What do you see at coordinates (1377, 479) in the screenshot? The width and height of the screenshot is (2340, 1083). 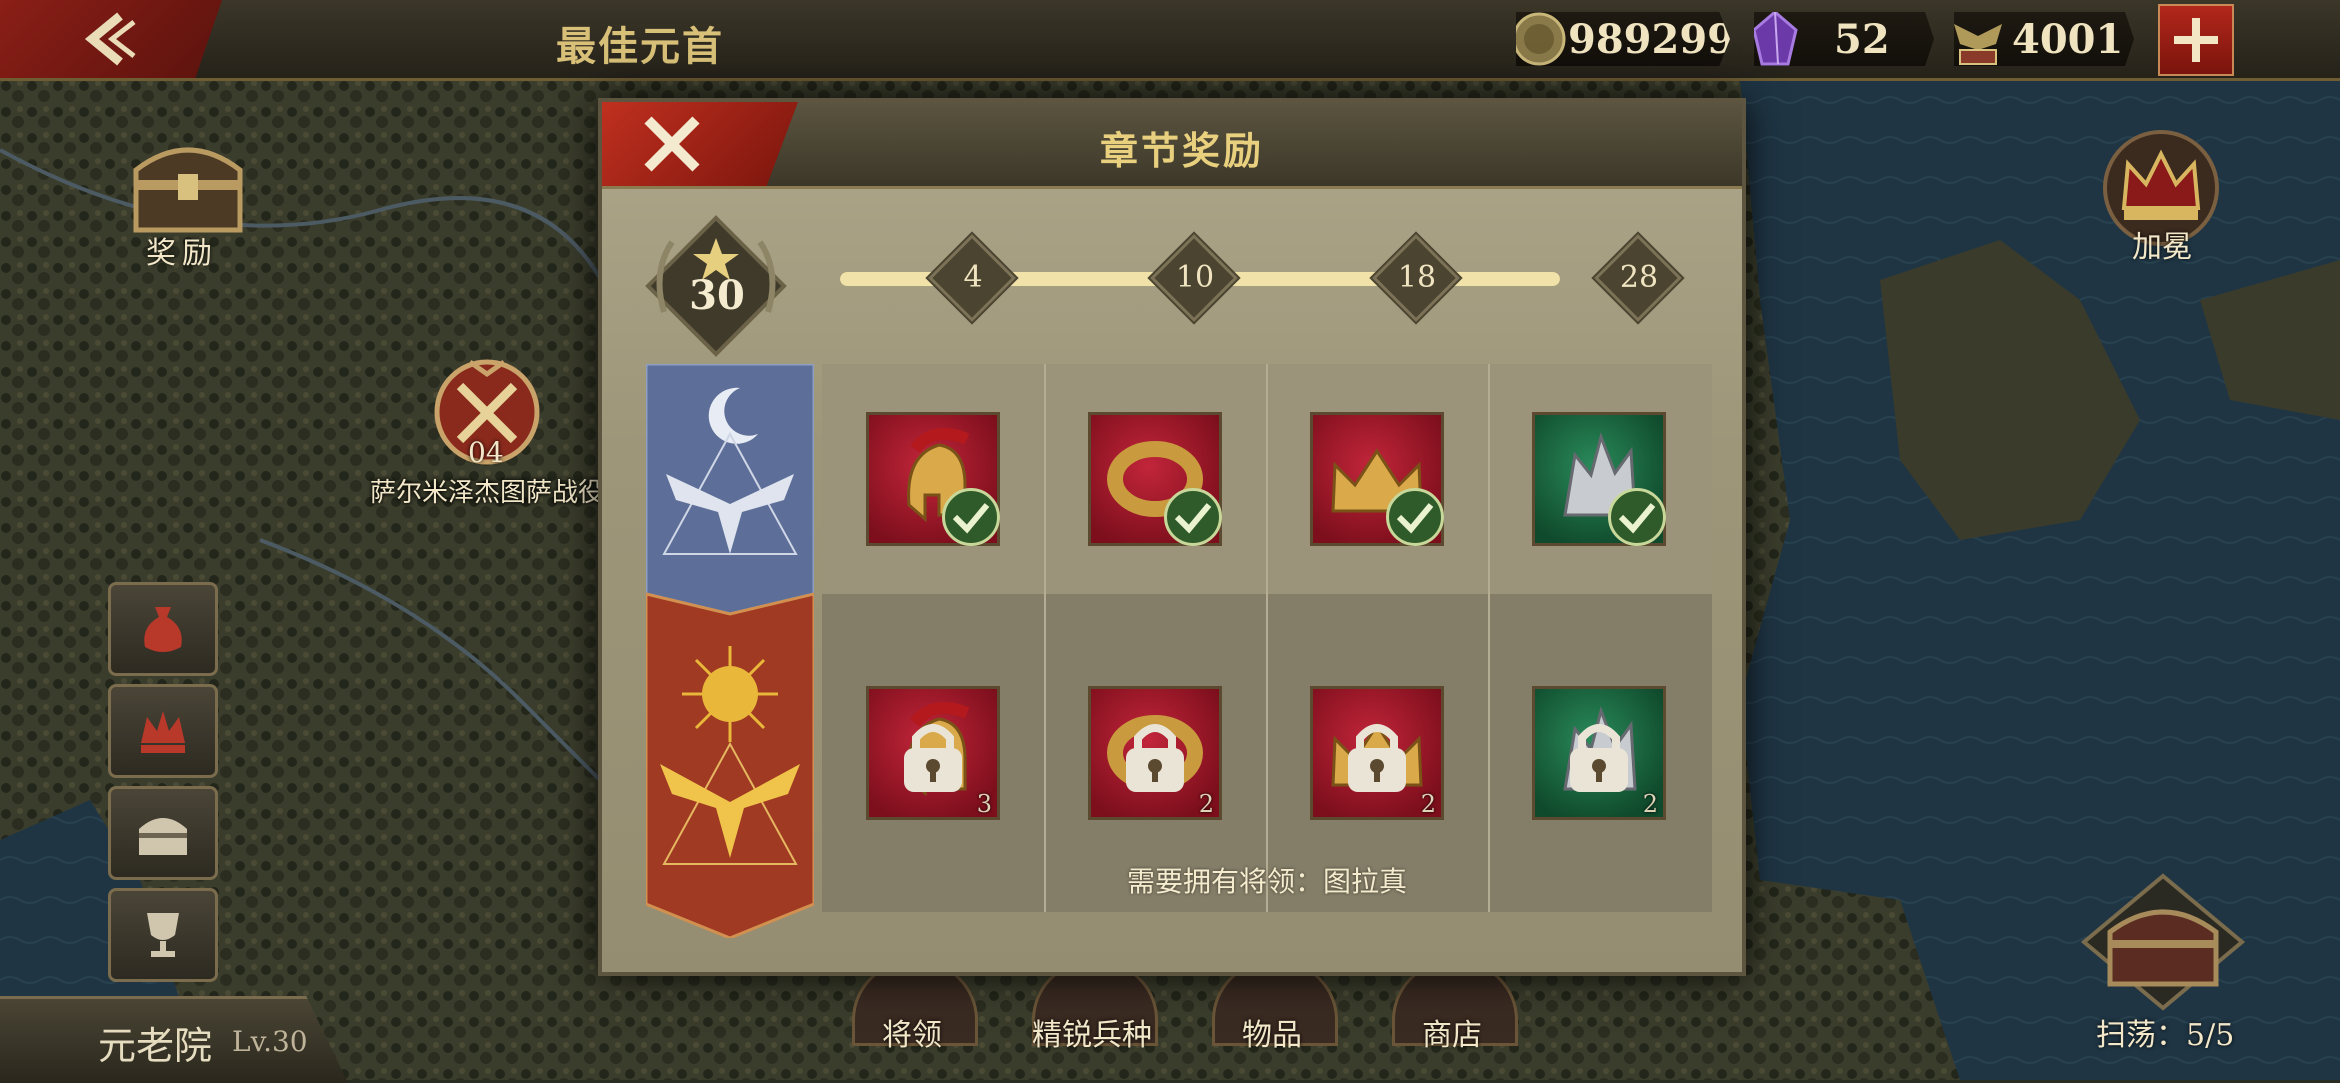 I see `free-reward-crown` at bounding box center [1377, 479].